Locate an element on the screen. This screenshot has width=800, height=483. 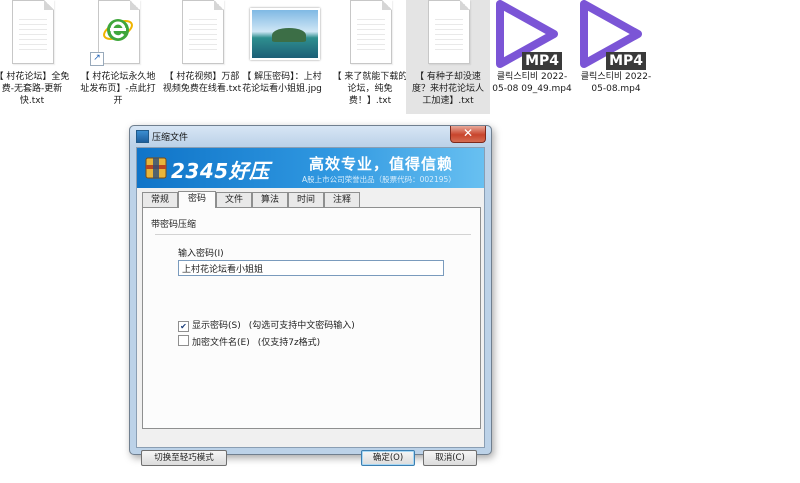
cancel-button: 取消(C) is located at coordinates (450, 458).